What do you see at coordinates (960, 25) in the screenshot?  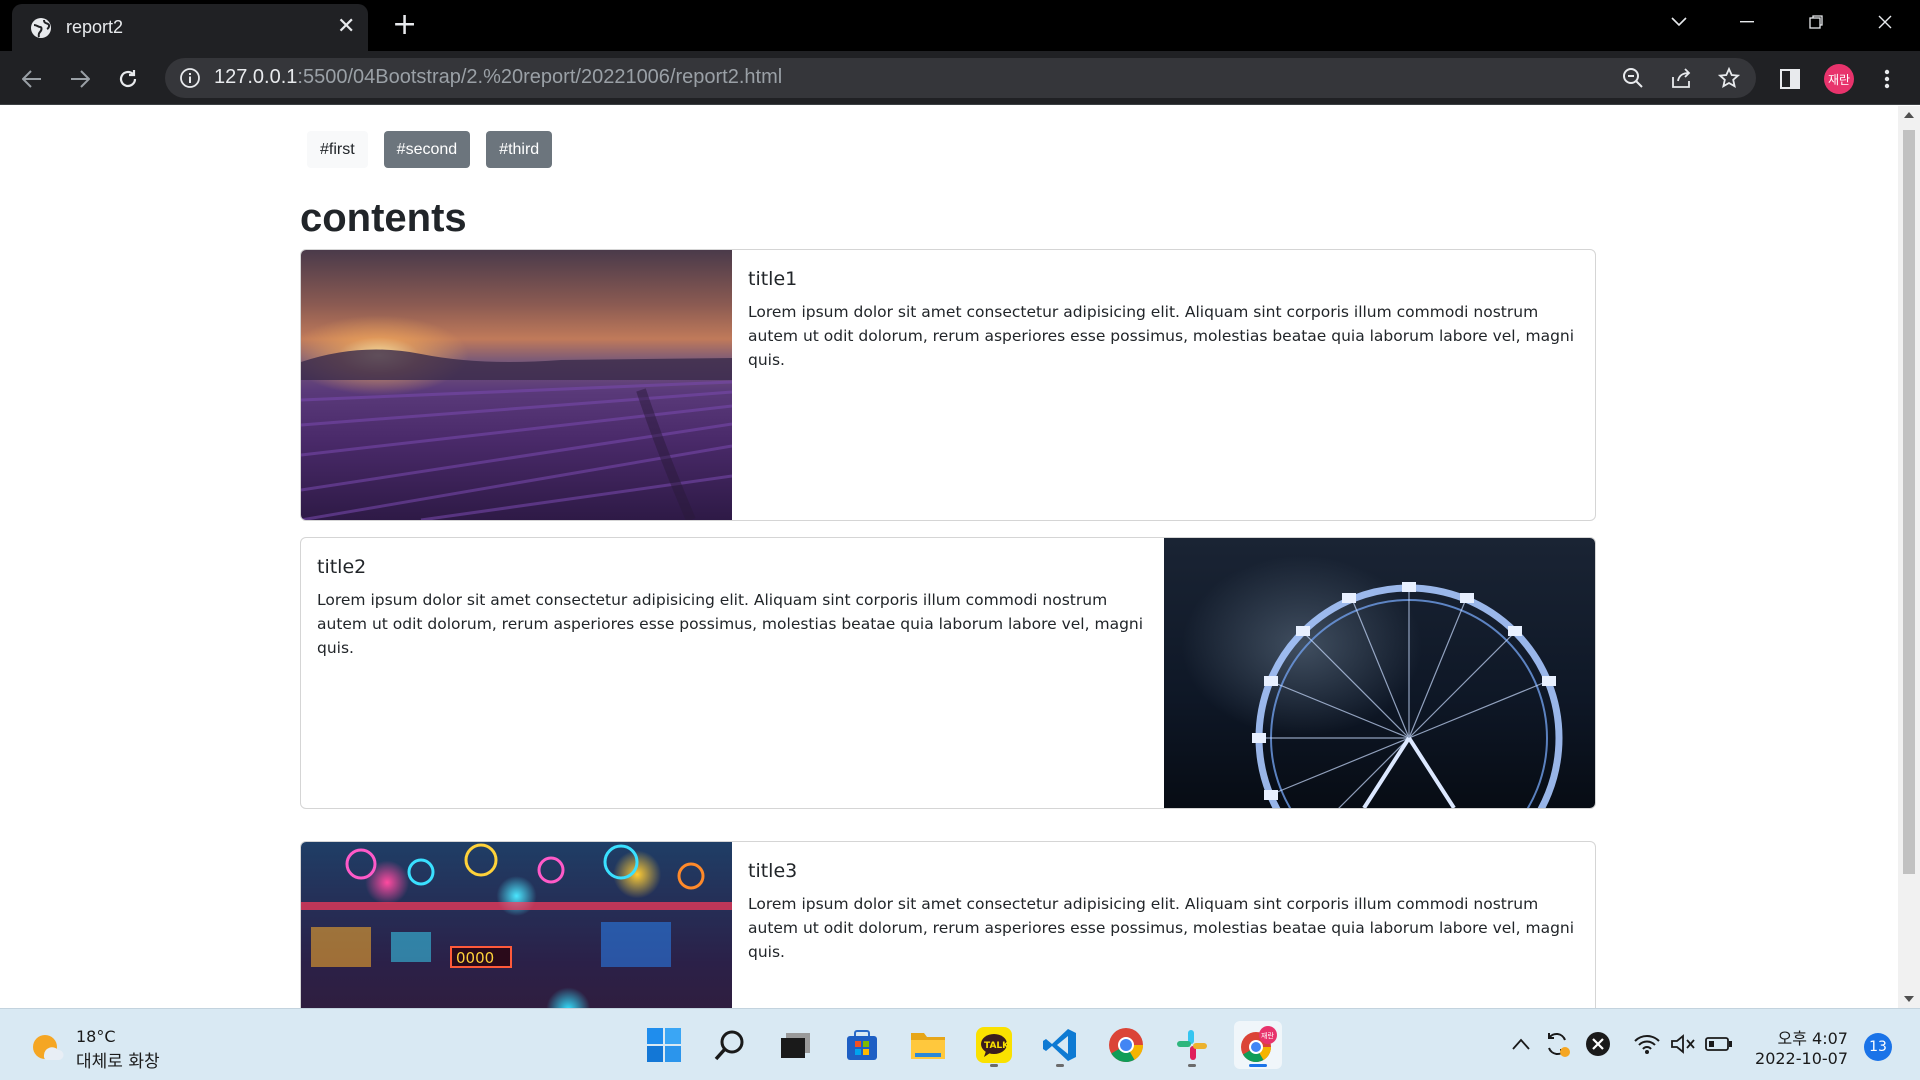 I see `browser-titlebar: report2 ✕ +` at bounding box center [960, 25].